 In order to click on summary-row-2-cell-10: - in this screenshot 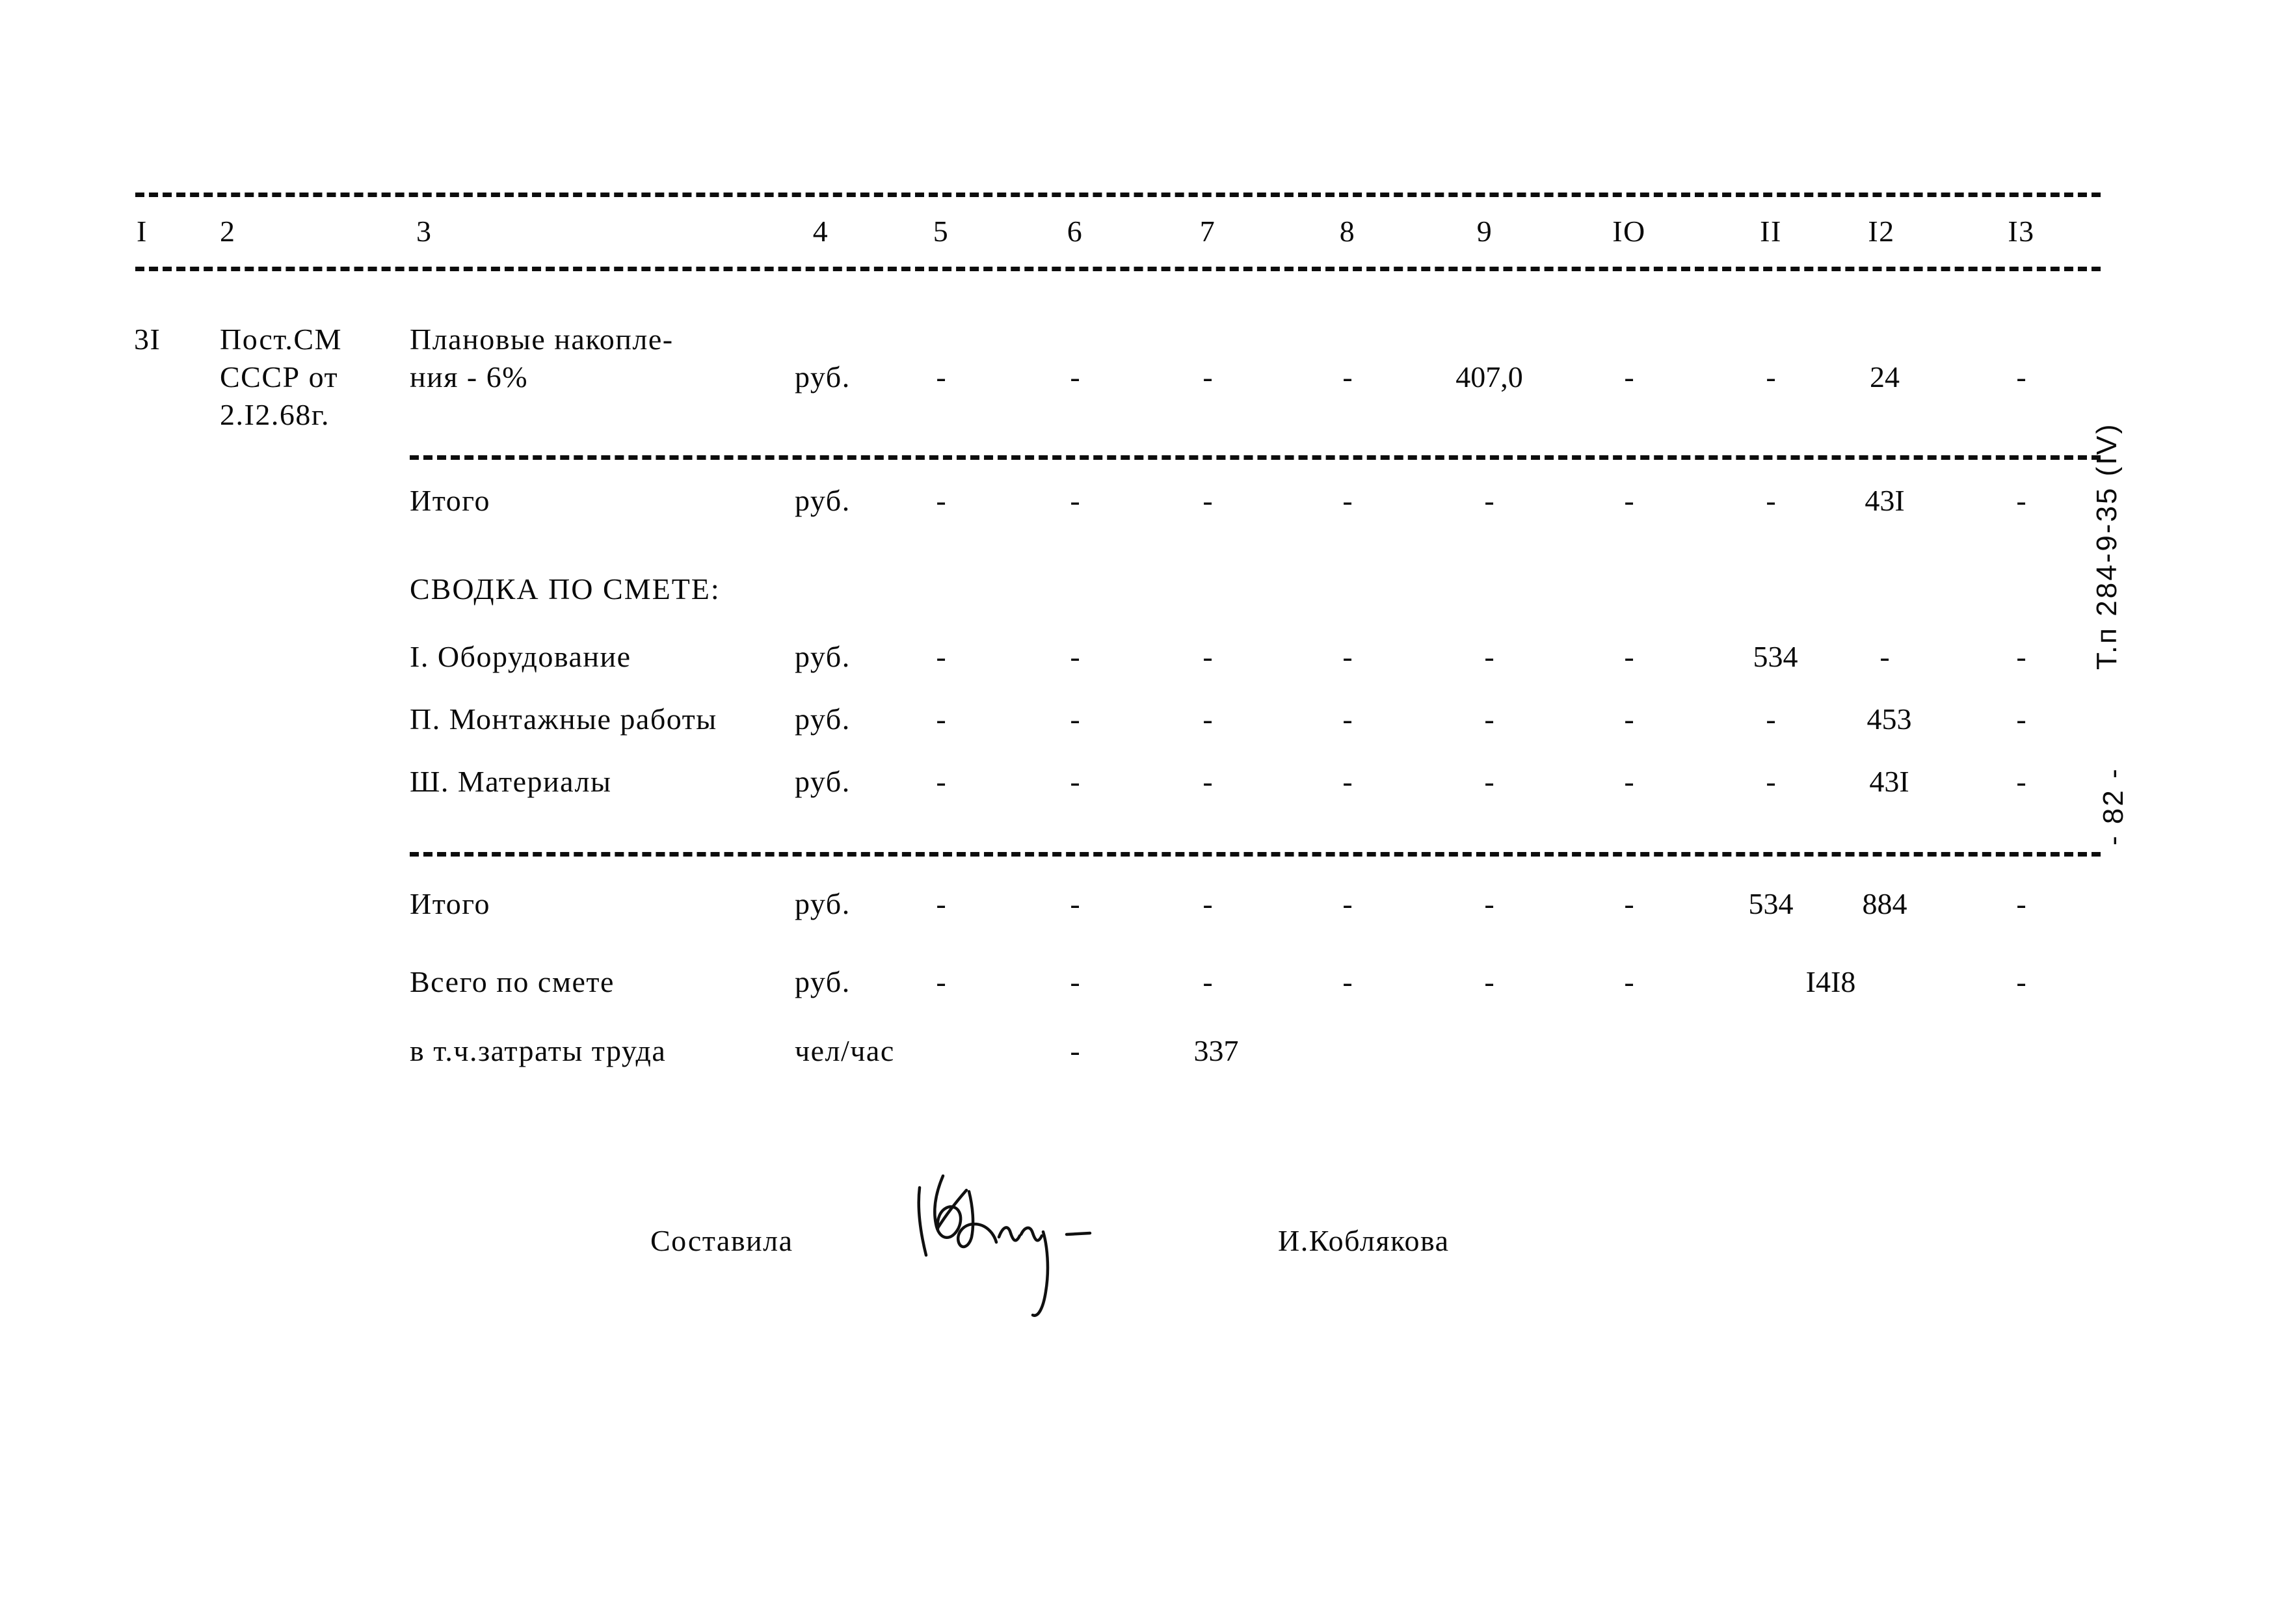, I will do `click(1629, 719)`.